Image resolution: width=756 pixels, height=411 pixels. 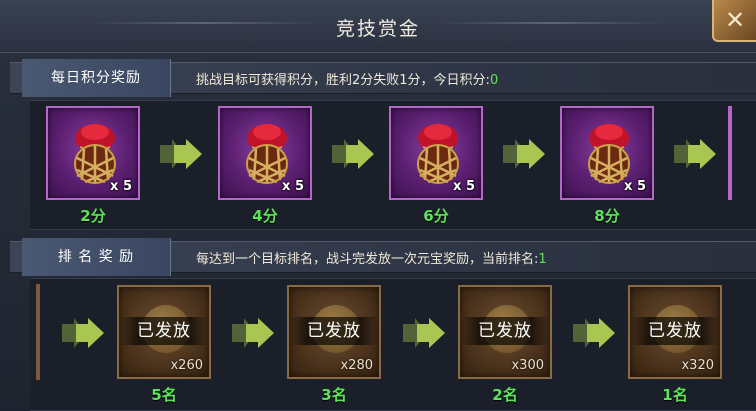 I want to click on reward-amount: x300, so click(x=527, y=365).